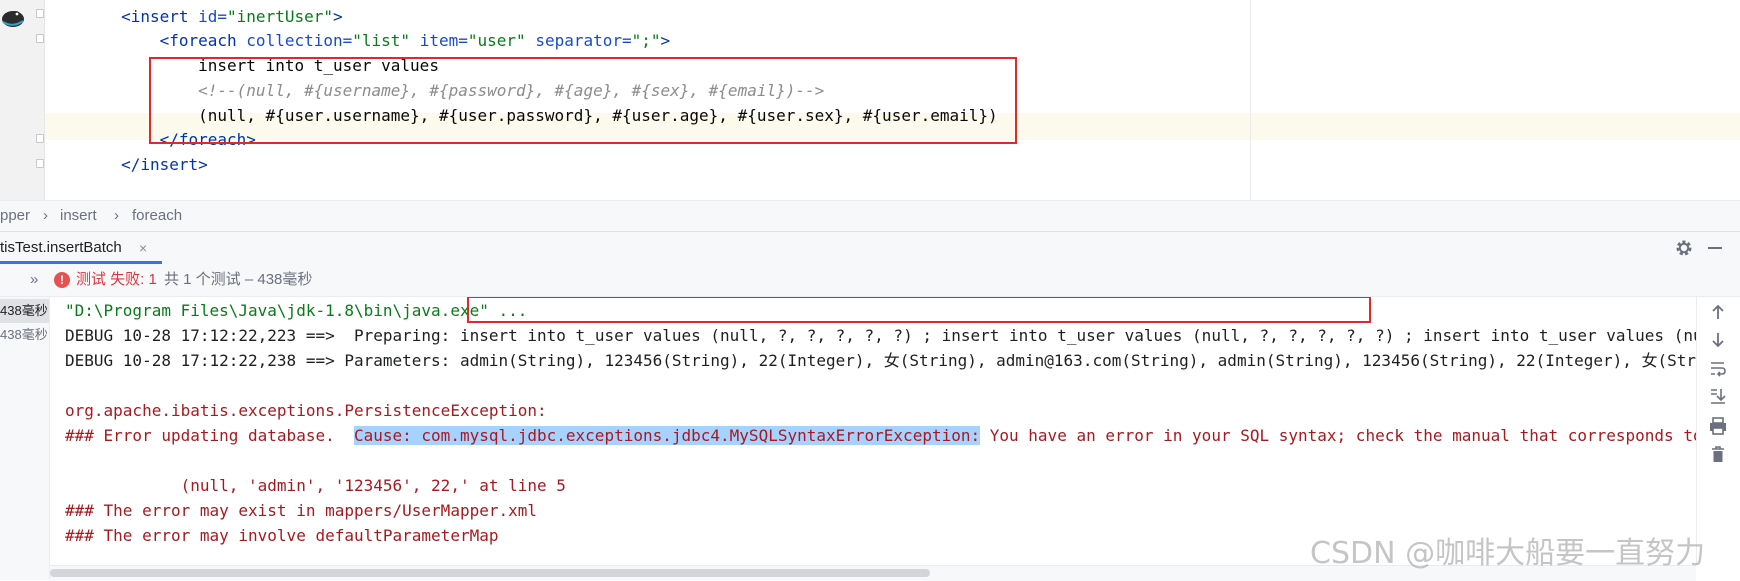 The height and width of the screenshot is (581, 1740). I want to click on code-line: </insert>, so click(126, 164).